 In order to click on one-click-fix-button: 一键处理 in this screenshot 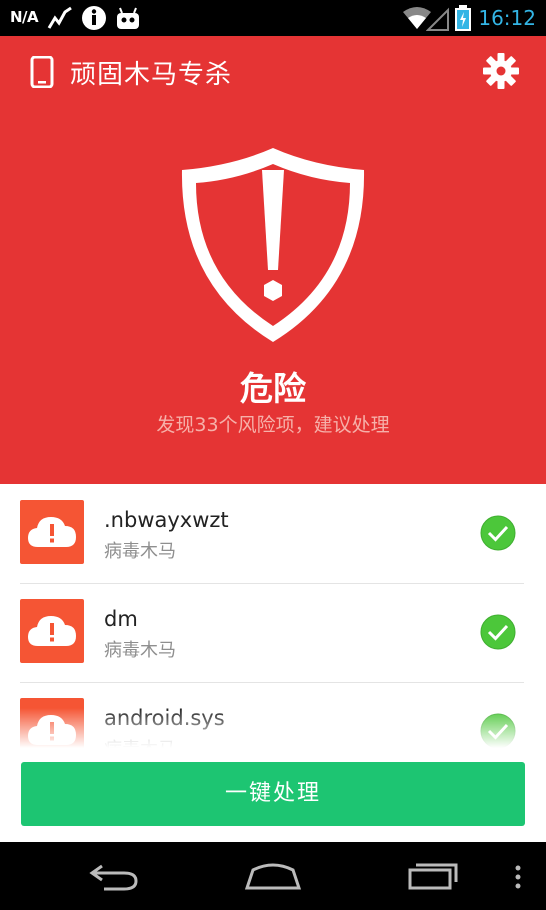, I will do `click(273, 794)`.